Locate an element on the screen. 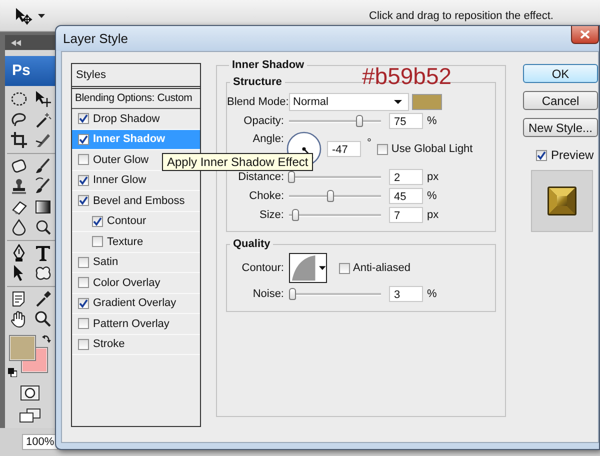 This screenshot has height=456, width=600. shadow-color-swatch is located at coordinates (427, 102).